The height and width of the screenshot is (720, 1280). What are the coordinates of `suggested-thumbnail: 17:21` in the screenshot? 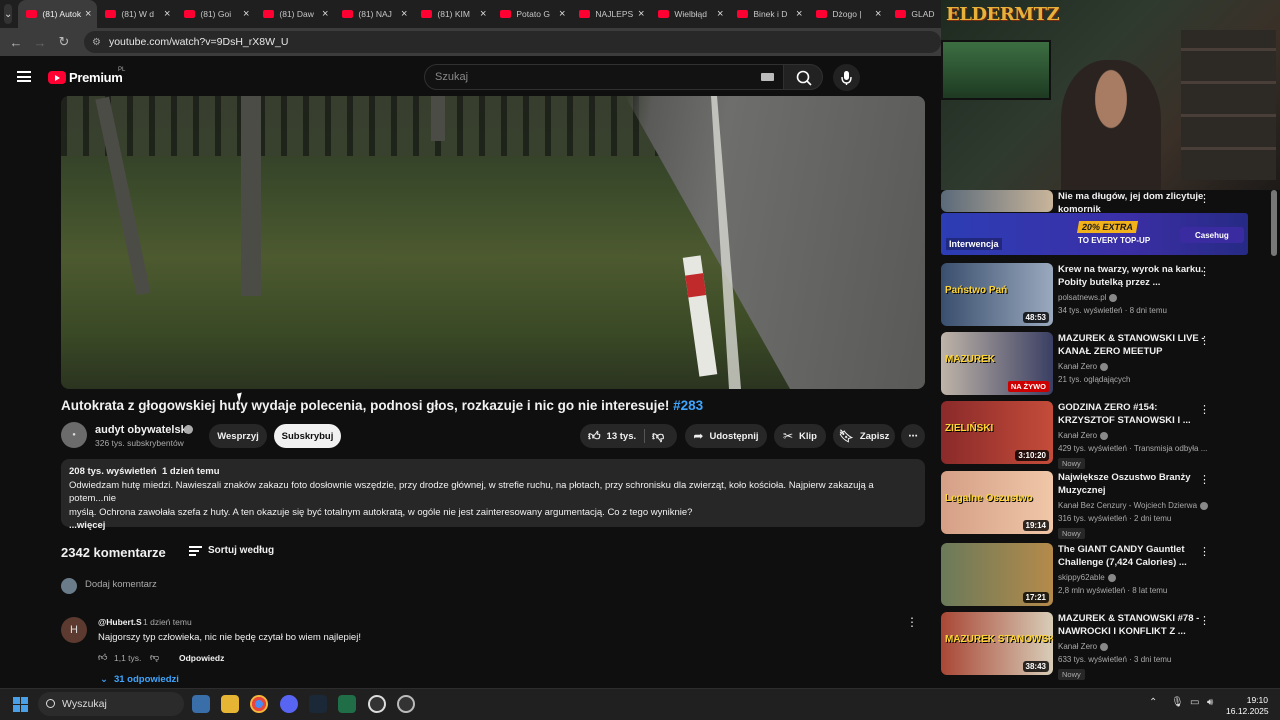 It's located at (997, 574).